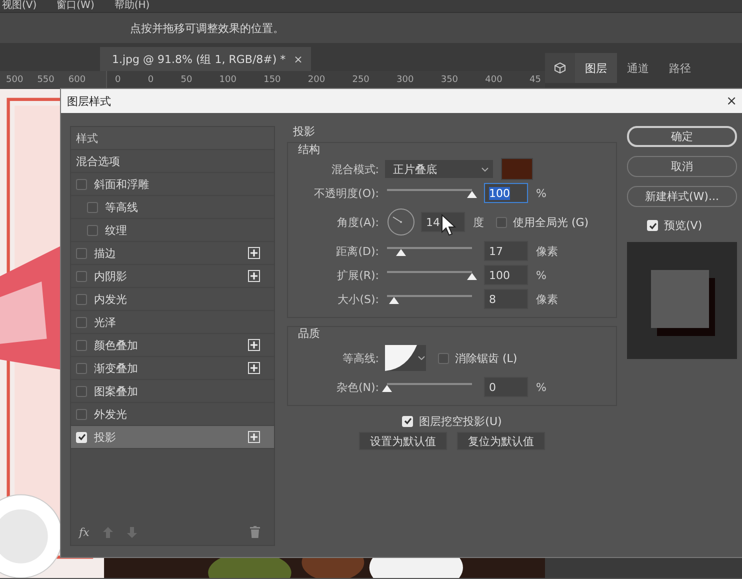  What do you see at coordinates (596, 68) in the screenshot?
I see `panel-tab: 图层` at bounding box center [596, 68].